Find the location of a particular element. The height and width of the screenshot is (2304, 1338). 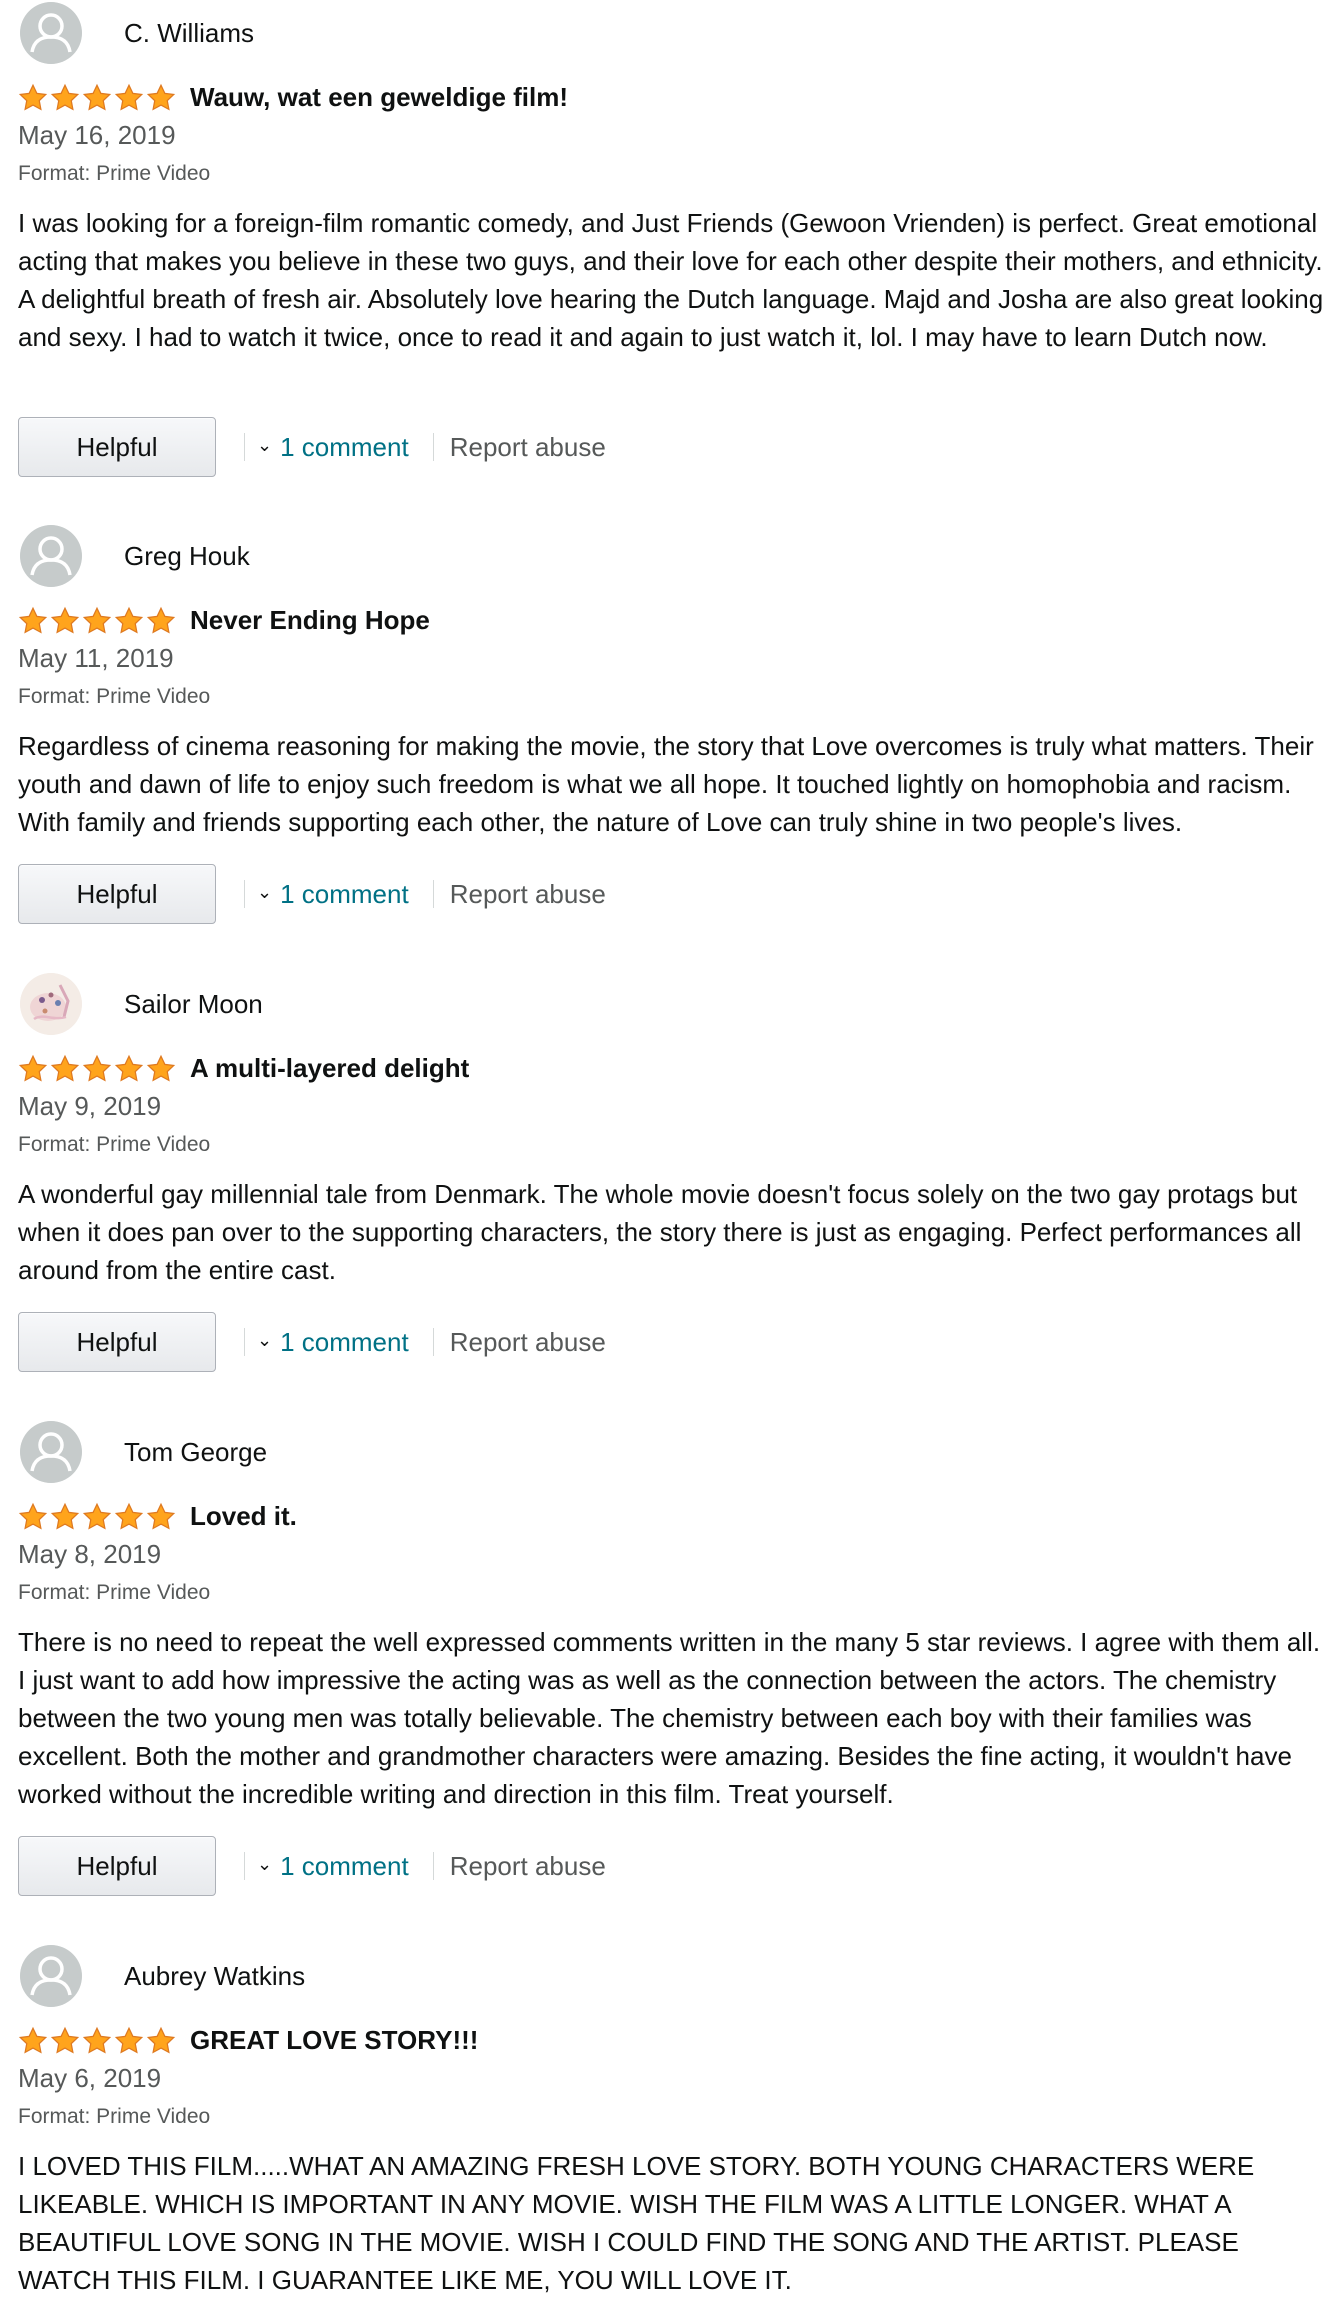

review-date: May 11, 2019 is located at coordinates (96, 658).